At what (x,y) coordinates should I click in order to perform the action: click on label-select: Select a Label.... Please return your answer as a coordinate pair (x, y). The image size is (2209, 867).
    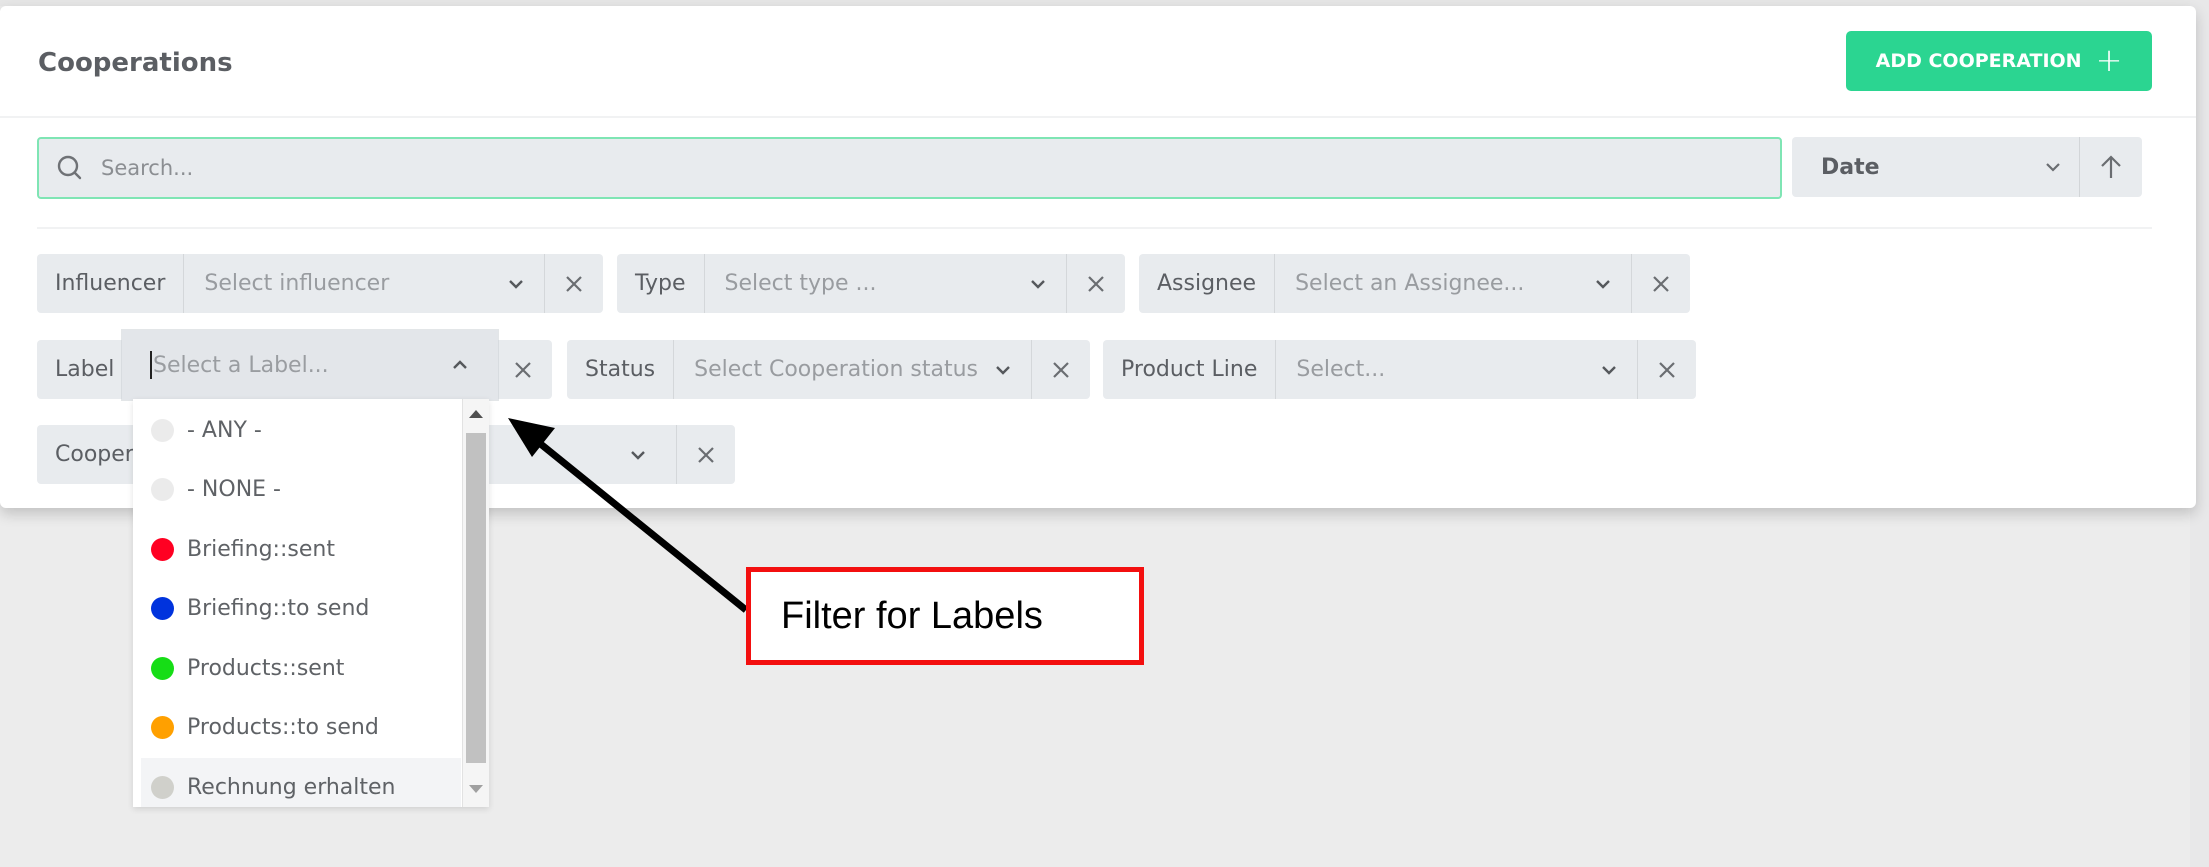
    Looking at the image, I should click on (310, 365).